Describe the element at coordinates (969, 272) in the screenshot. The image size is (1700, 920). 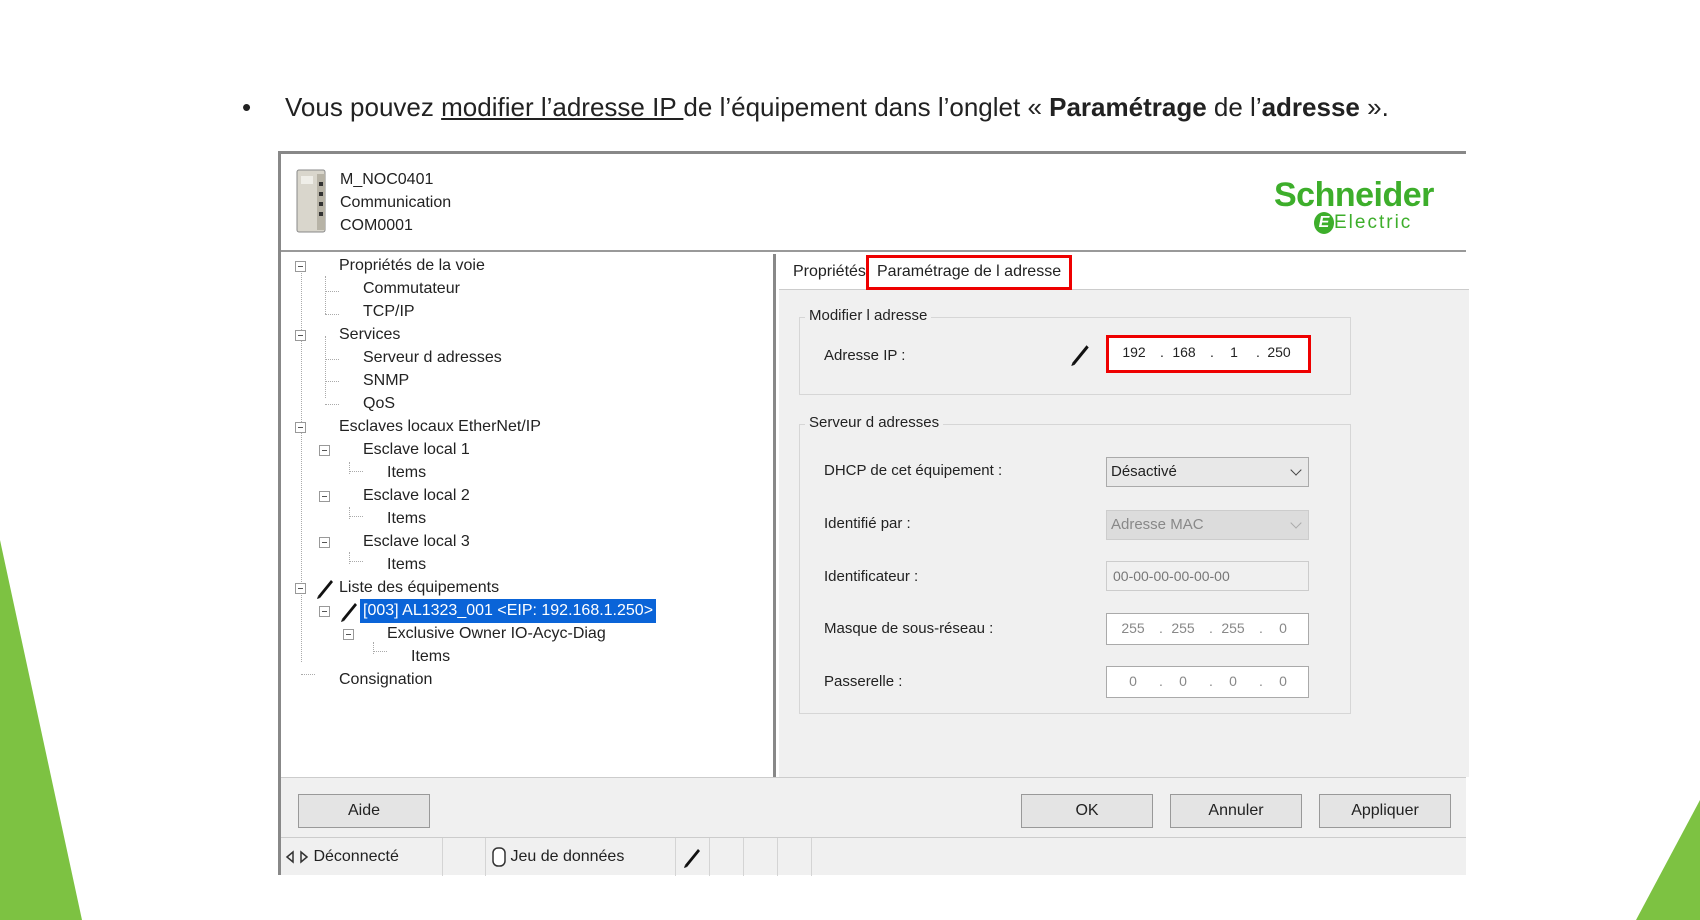
I see `tab-address-settings: Paramétrage de l adresse` at that location.